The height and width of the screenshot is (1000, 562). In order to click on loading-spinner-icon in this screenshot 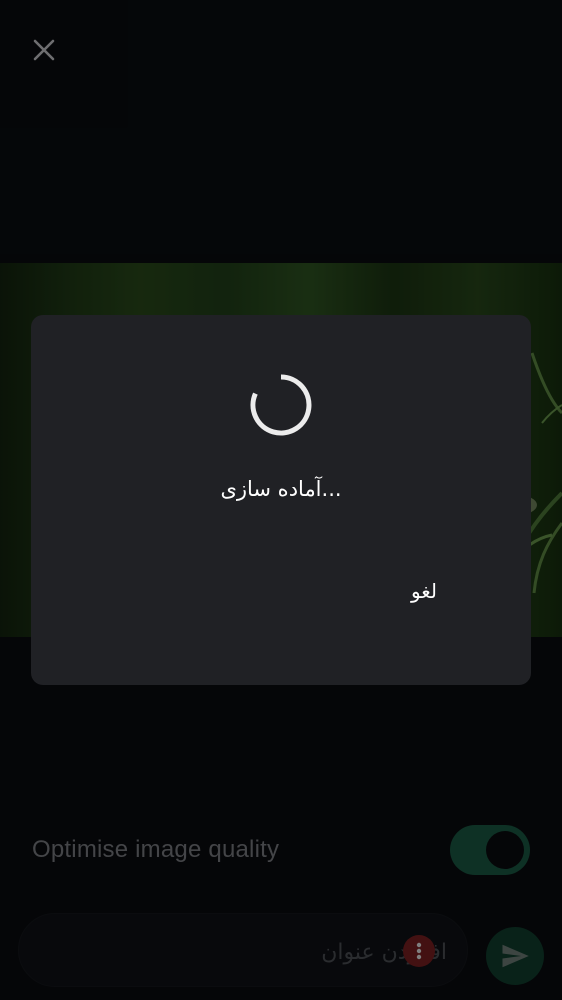, I will do `click(281, 405)`.